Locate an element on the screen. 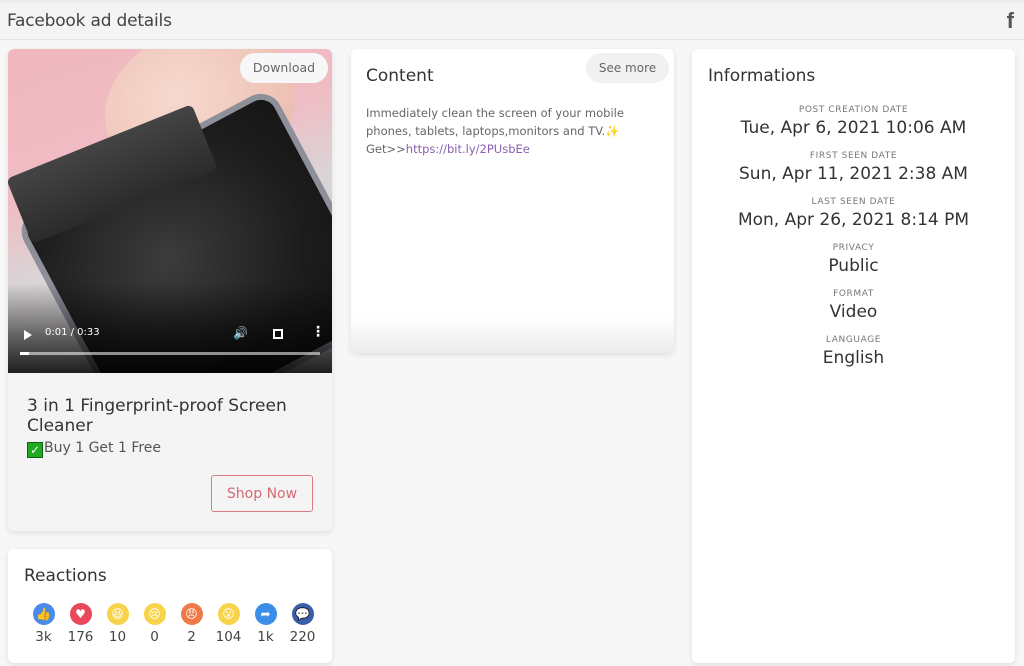 The height and width of the screenshot is (666, 1024). info-value: English is located at coordinates (853, 358).